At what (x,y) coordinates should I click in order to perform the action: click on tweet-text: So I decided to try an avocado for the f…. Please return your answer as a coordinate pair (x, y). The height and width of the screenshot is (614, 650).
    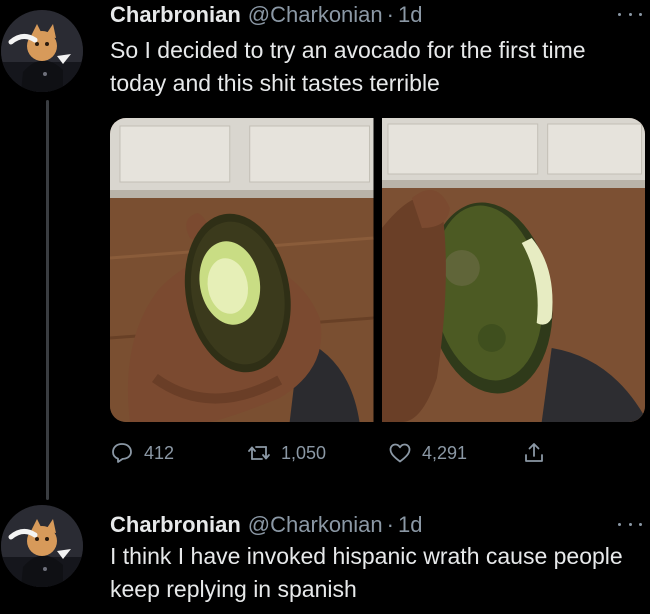
    Looking at the image, I should click on (348, 66).